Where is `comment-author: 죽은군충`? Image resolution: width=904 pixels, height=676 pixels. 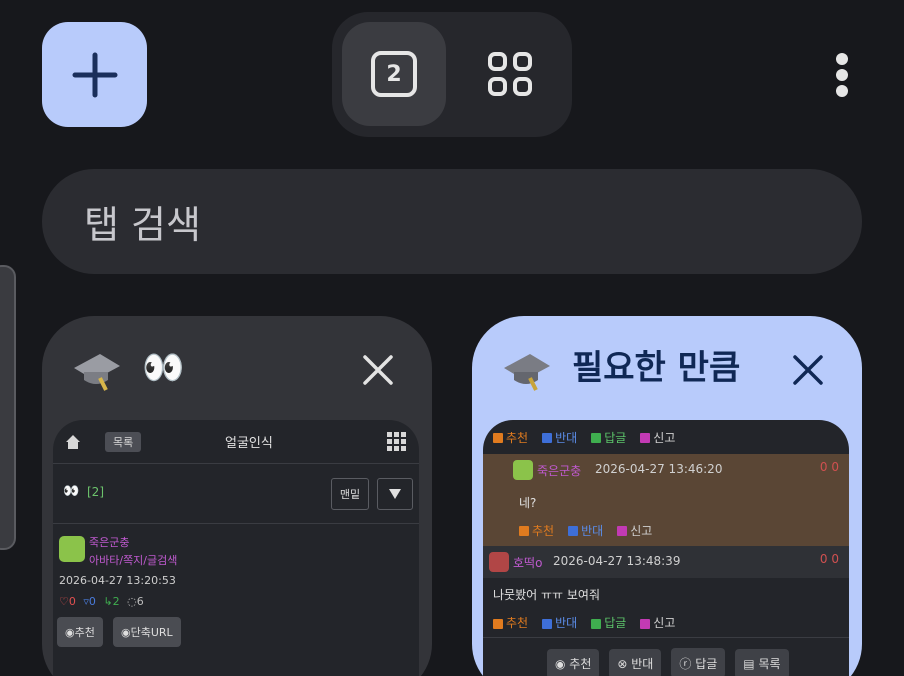 comment-author: 죽은군충 is located at coordinates (559, 471).